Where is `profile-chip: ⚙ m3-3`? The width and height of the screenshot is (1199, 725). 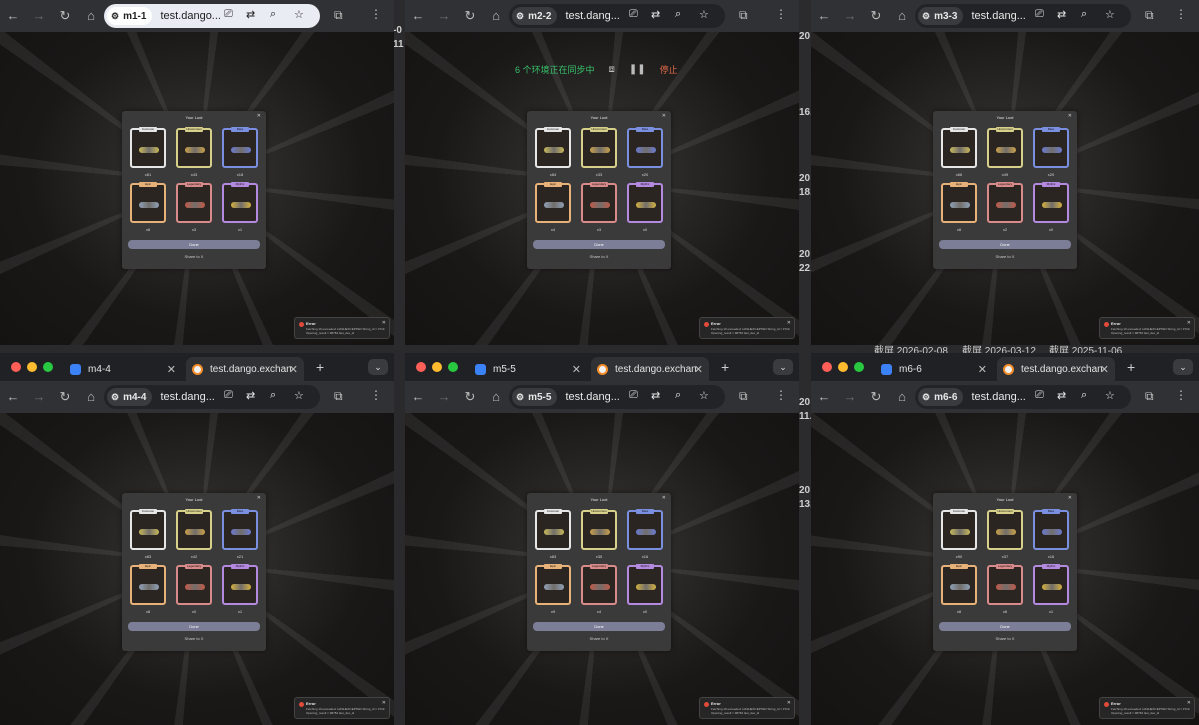 profile-chip: ⚙ m3-3 is located at coordinates (941, 16).